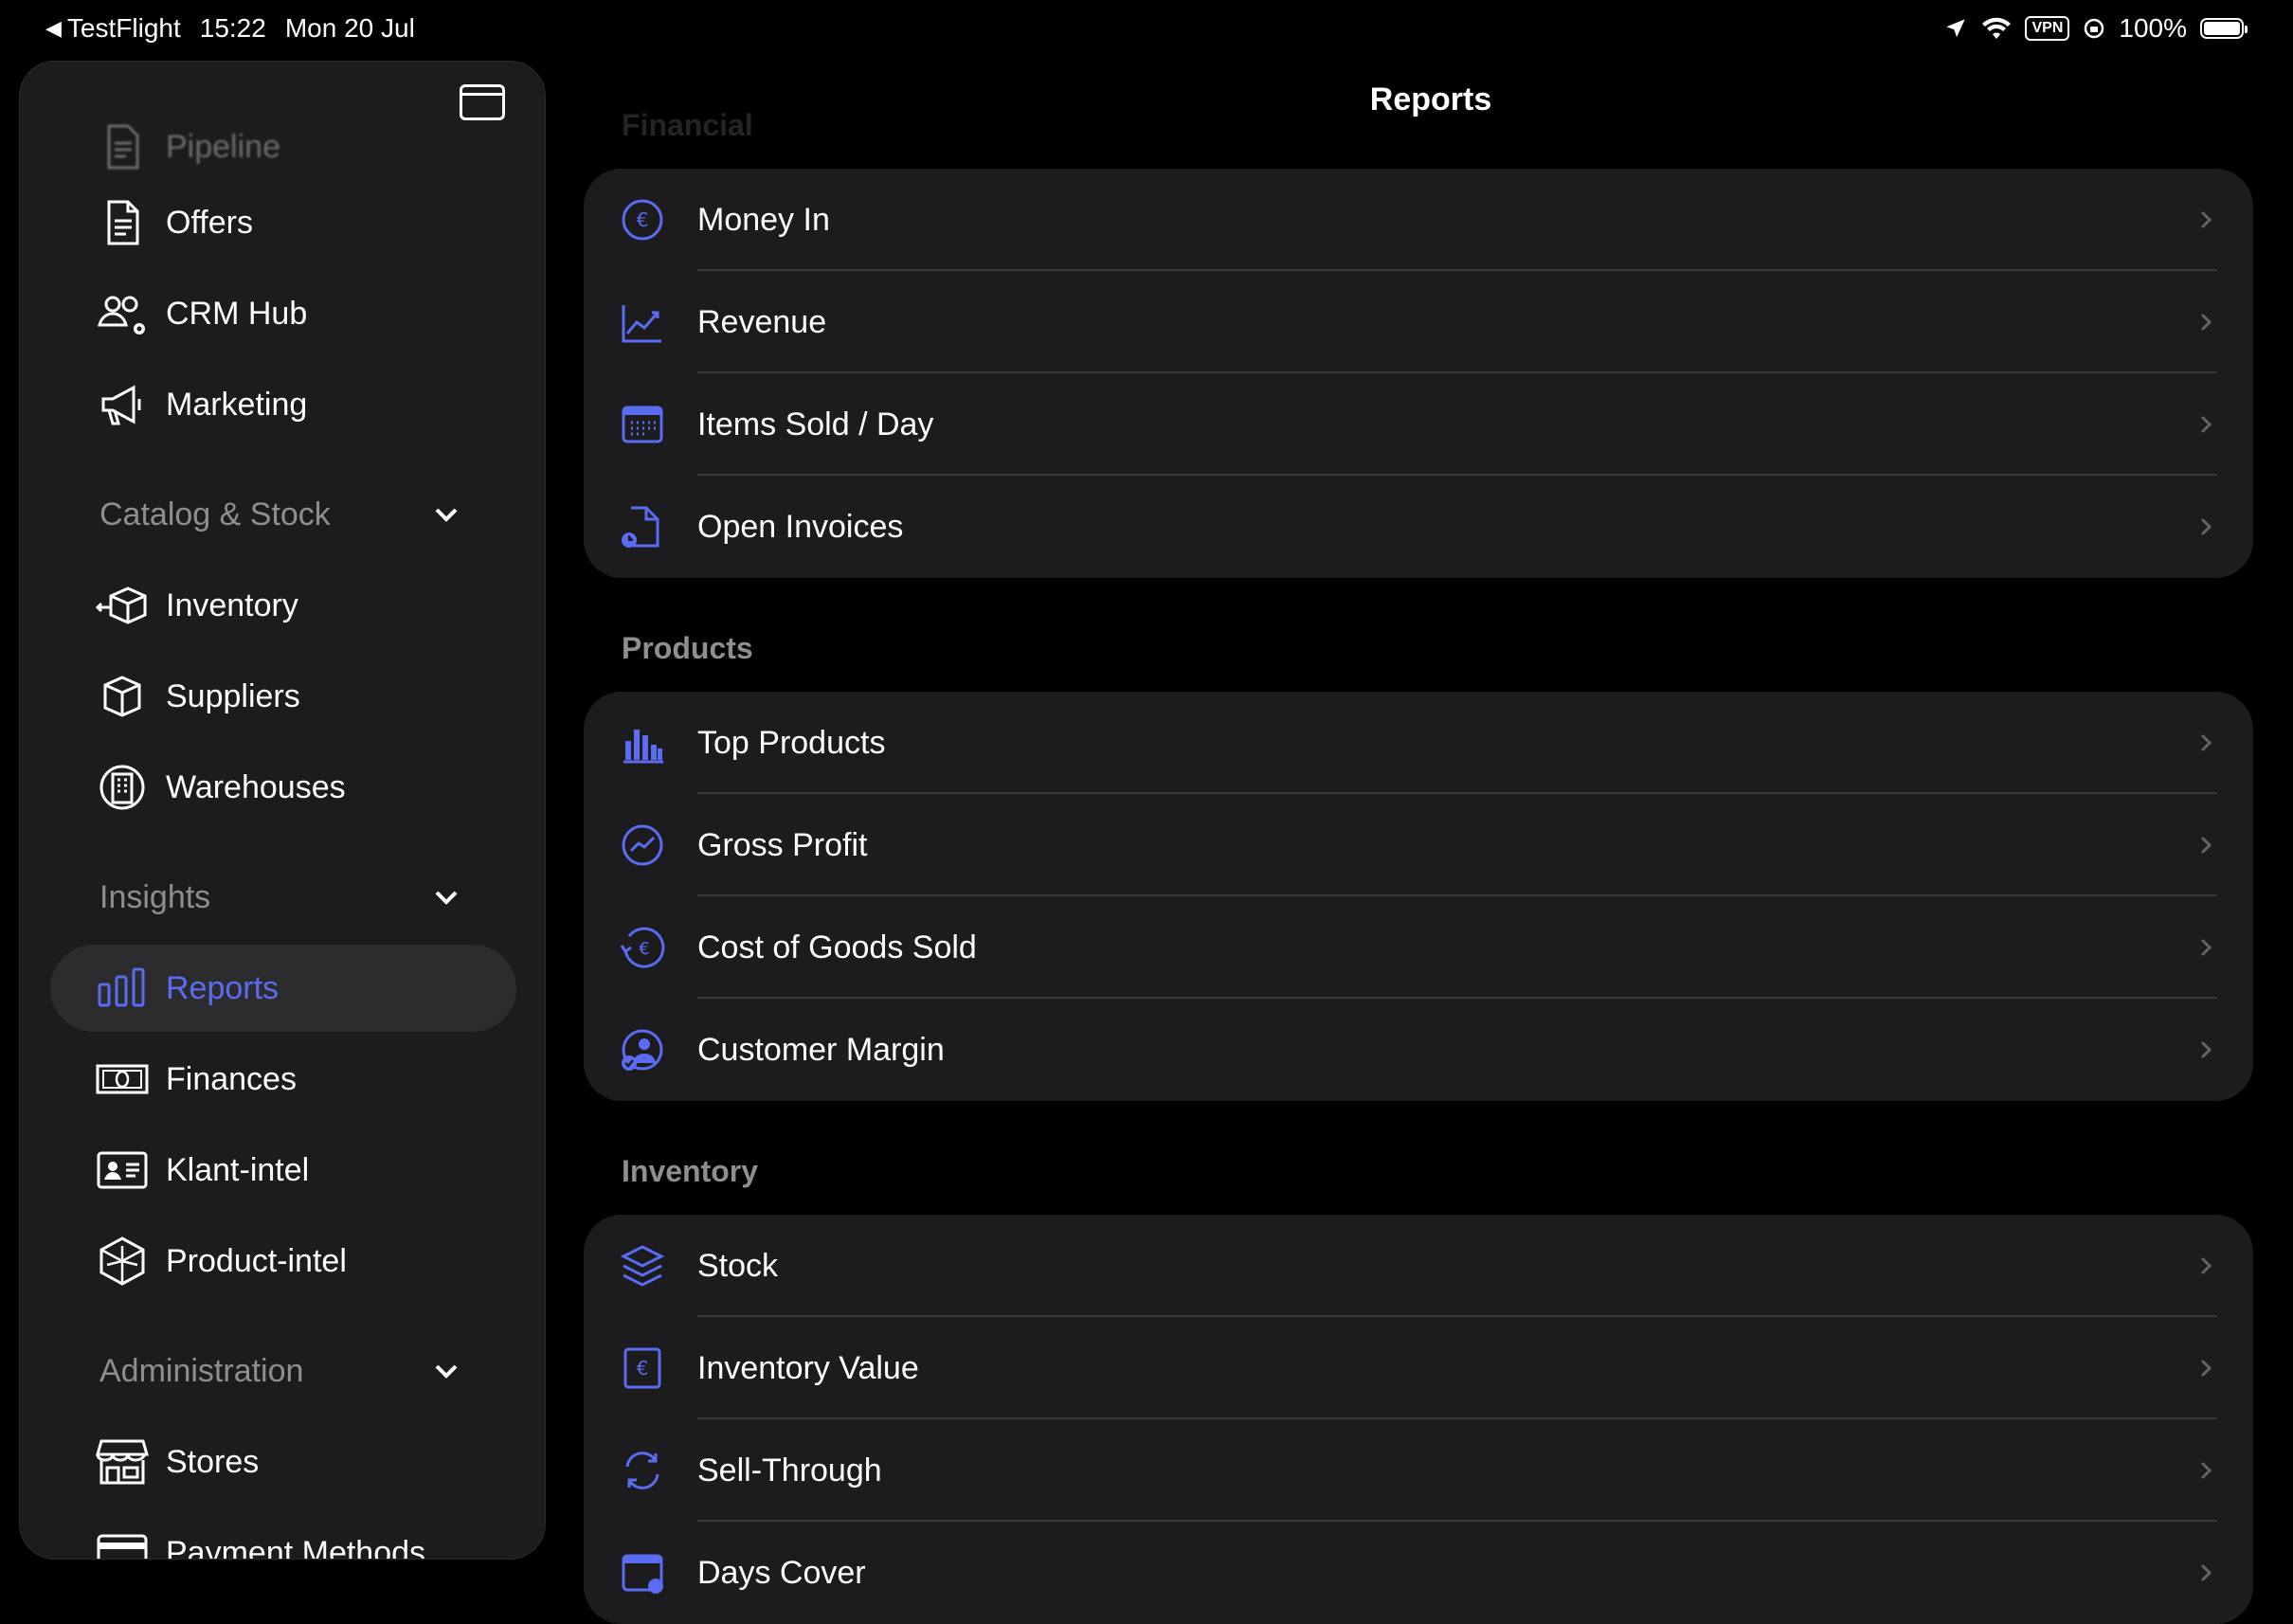  What do you see at coordinates (256, 1260) in the screenshot?
I see `sidebar-item-label: Product-intel` at bounding box center [256, 1260].